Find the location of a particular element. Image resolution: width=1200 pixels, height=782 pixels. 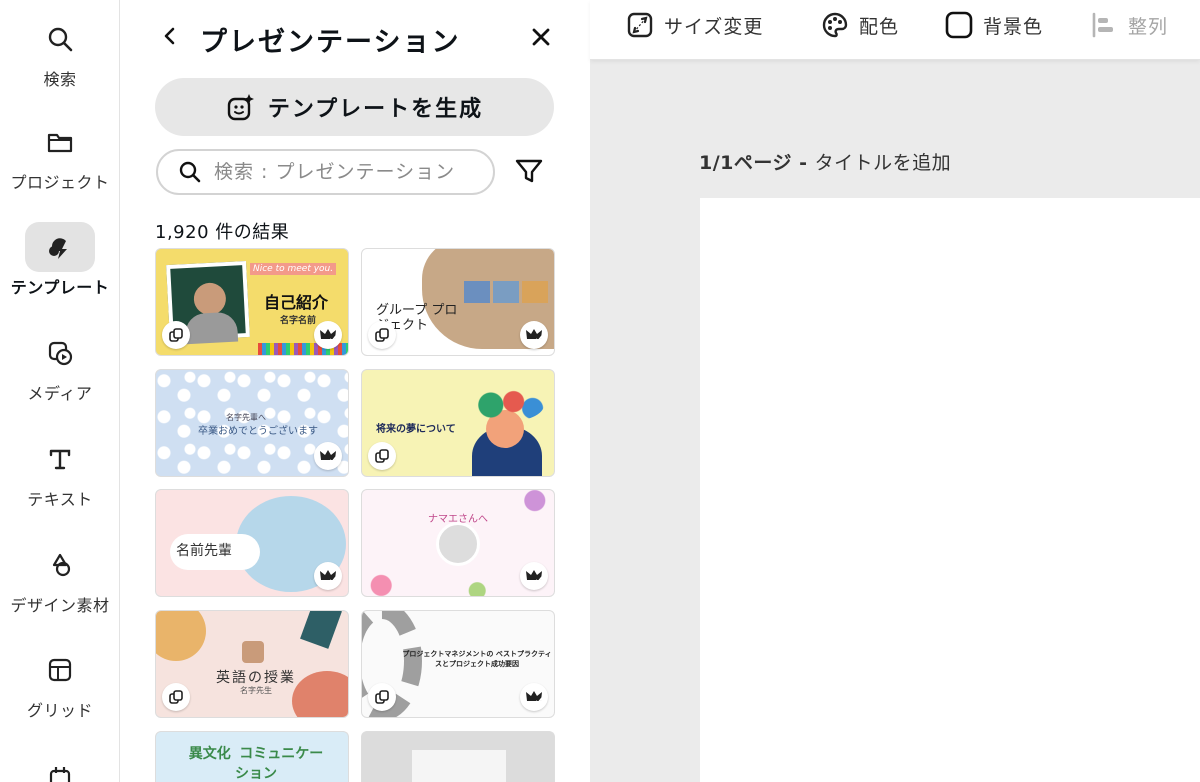

page-label: 1/1ページ - タイトルを追加 is located at coordinates (825, 161).